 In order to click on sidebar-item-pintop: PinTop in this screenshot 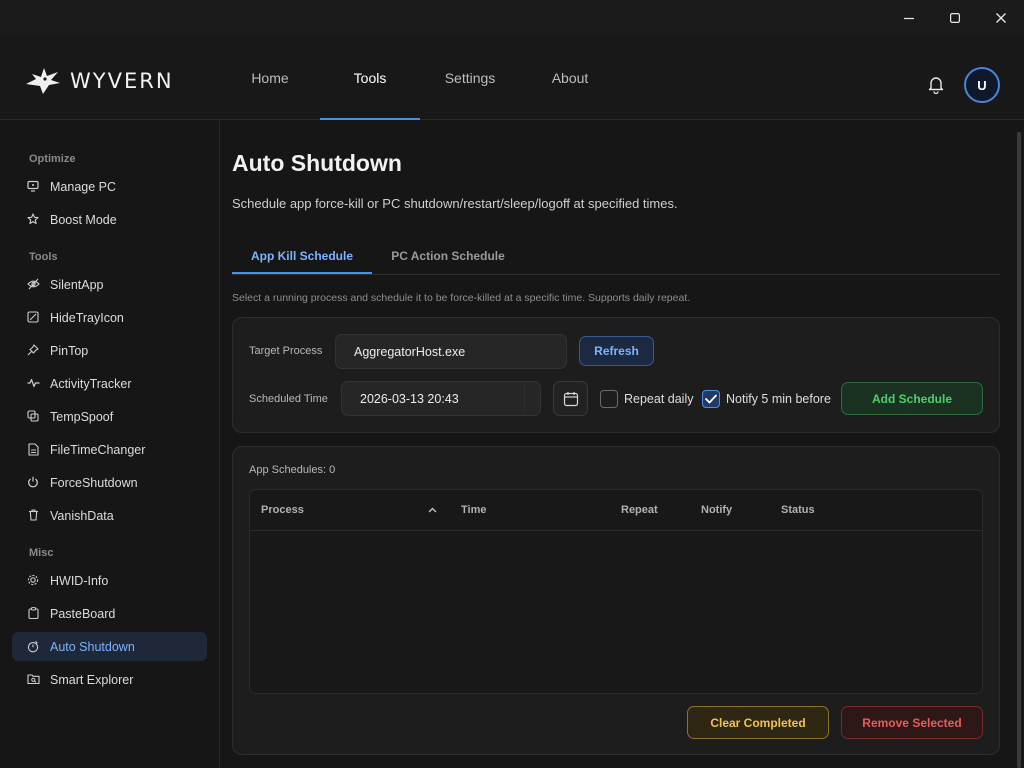, I will do `click(109, 350)`.